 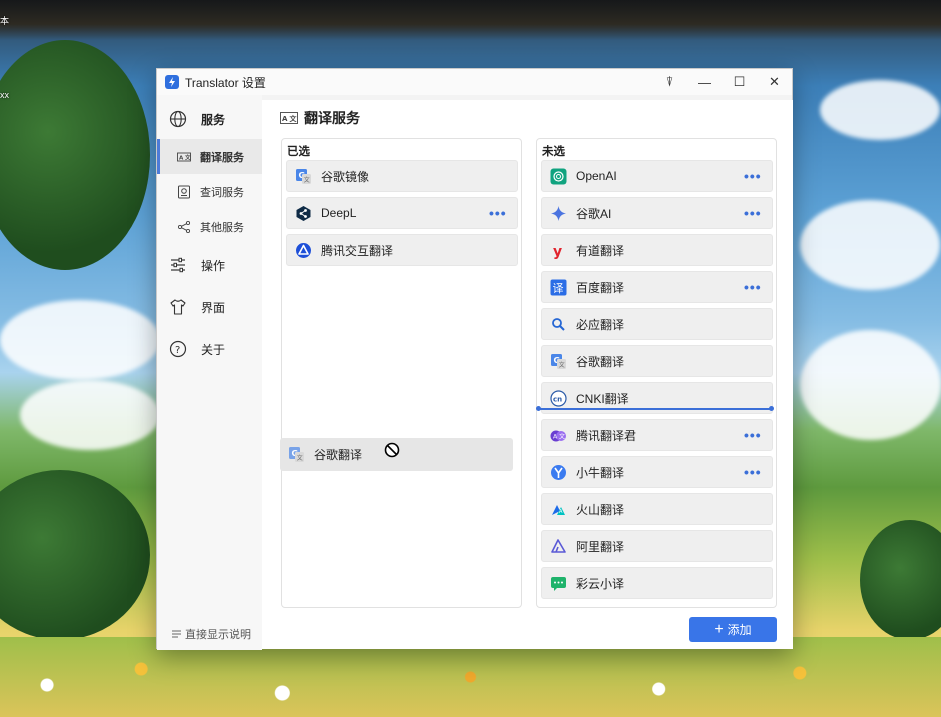 I want to click on service-item: G文 谷歌翻译, so click(x=657, y=361).